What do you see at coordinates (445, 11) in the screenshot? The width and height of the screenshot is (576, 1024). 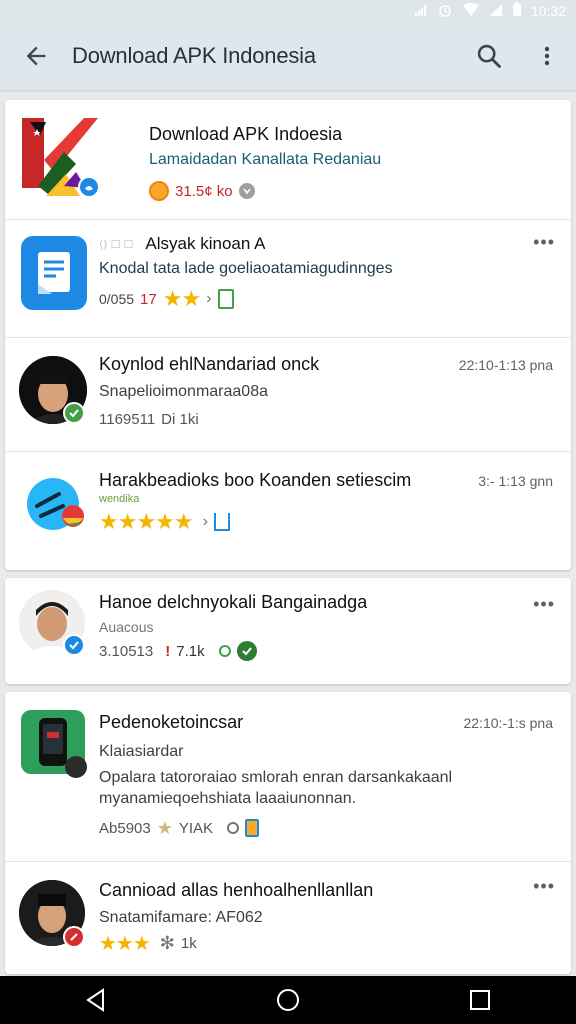 I see `alarm-icon` at bounding box center [445, 11].